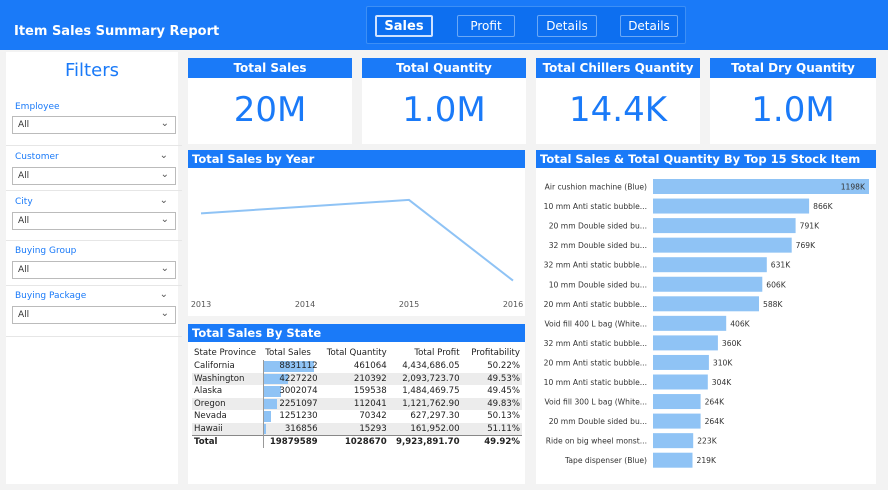 Image resolution: width=888 pixels, height=490 pixels. Describe the element at coordinates (491, 378) in the screenshot. I see `table-cell: 49.53%` at that location.